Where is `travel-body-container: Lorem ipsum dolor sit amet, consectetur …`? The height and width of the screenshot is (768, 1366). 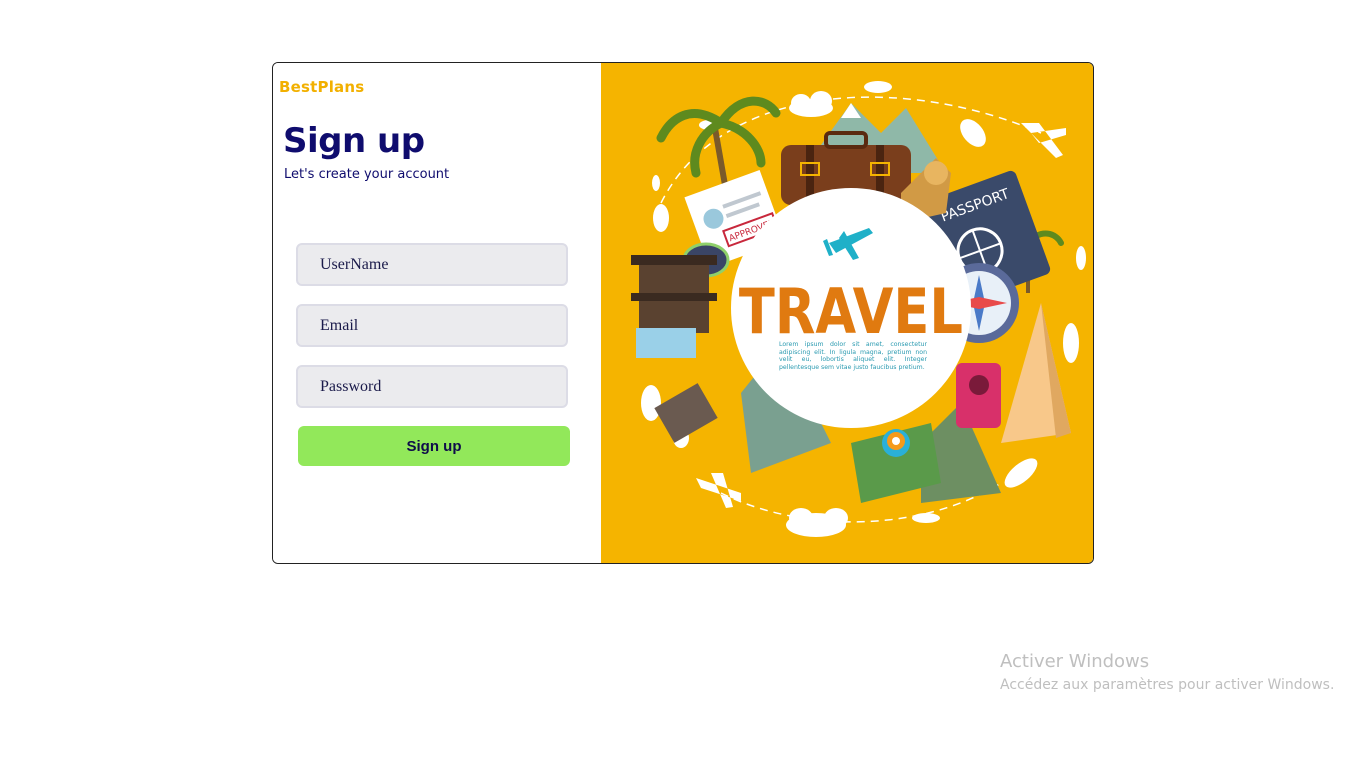 travel-body-container: Lorem ipsum dolor sit amet, consectetur … is located at coordinates (853, 356).